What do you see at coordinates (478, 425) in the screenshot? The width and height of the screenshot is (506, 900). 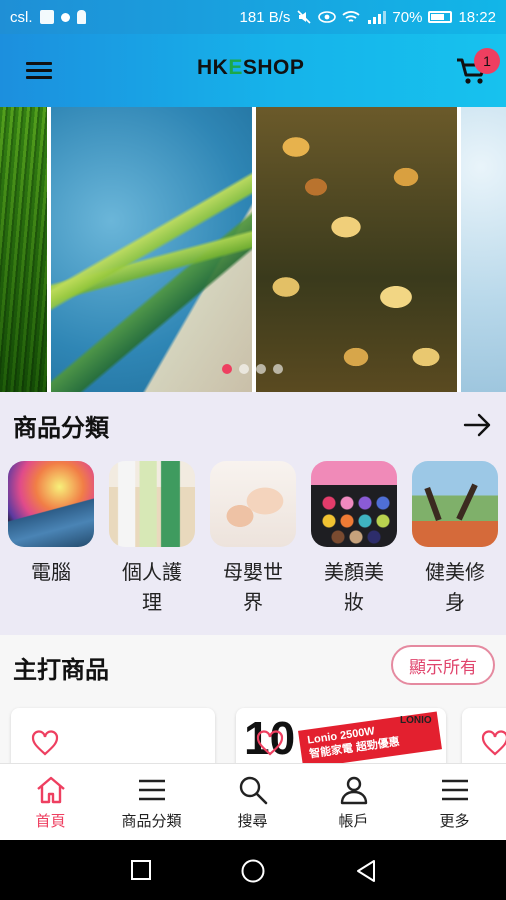 I see `arrow-right-icon` at bounding box center [478, 425].